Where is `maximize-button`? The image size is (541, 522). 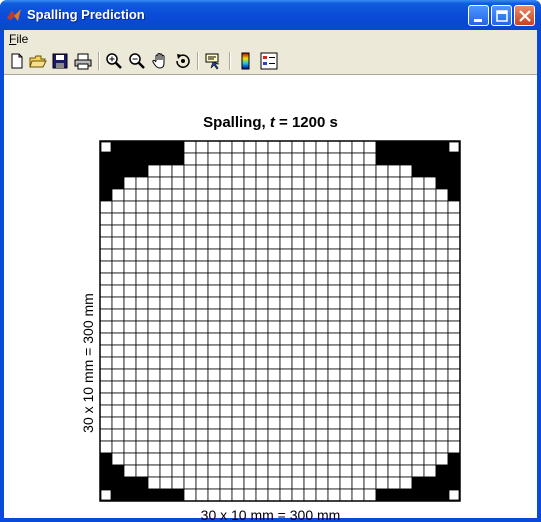
maximize-button is located at coordinates (501, 15).